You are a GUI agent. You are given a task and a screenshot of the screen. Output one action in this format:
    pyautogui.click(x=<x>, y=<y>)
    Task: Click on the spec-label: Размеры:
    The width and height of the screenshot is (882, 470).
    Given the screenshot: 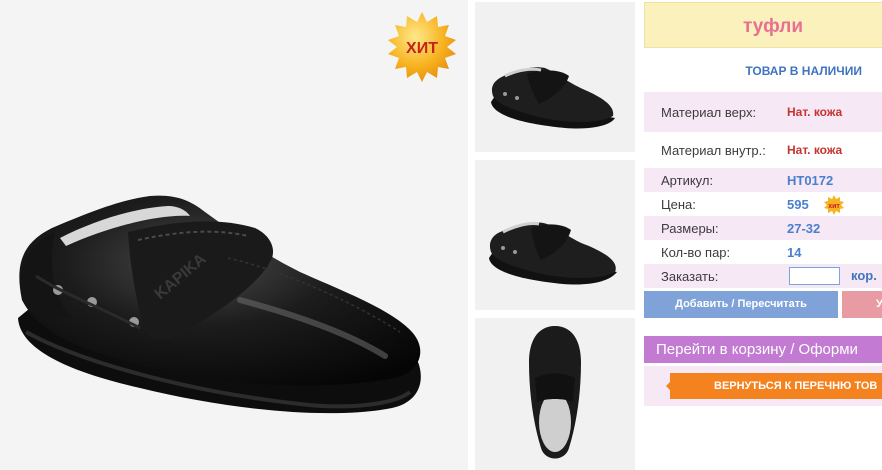 What is the action you would take?
    pyautogui.click(x=690, y=228)
    